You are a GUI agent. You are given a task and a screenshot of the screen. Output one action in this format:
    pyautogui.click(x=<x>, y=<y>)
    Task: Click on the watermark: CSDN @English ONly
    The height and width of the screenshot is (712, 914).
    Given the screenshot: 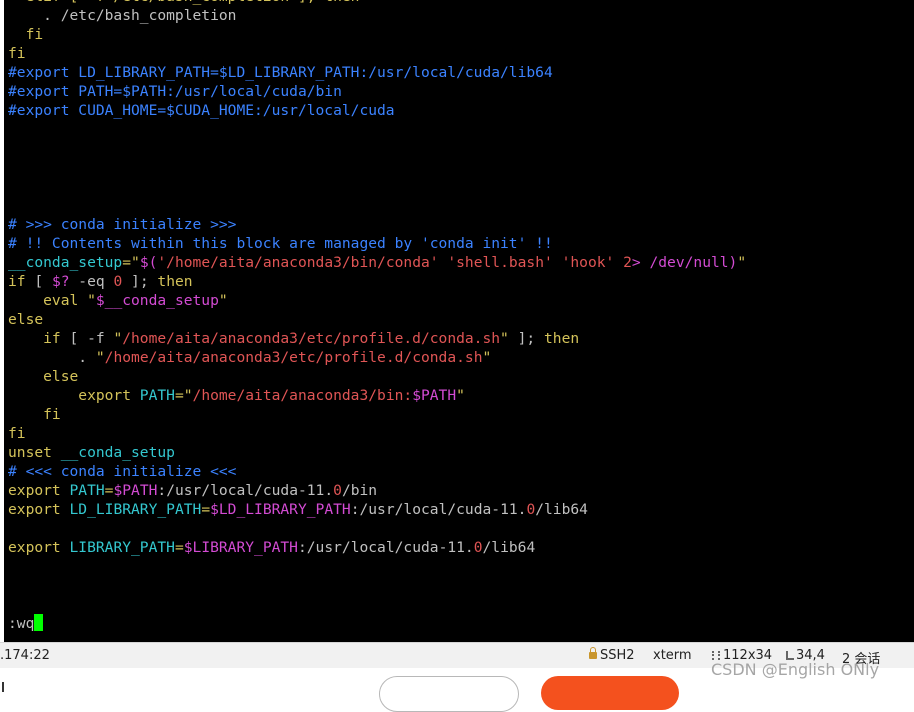 What is the action you would take?
    pyautogui.click(x=795, y=669)
    